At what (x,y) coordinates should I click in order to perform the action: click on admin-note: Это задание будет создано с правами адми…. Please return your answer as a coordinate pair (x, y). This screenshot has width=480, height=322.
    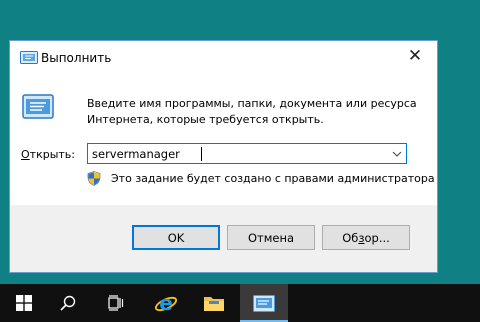
    Looking at the image, I should click on (273, 178).